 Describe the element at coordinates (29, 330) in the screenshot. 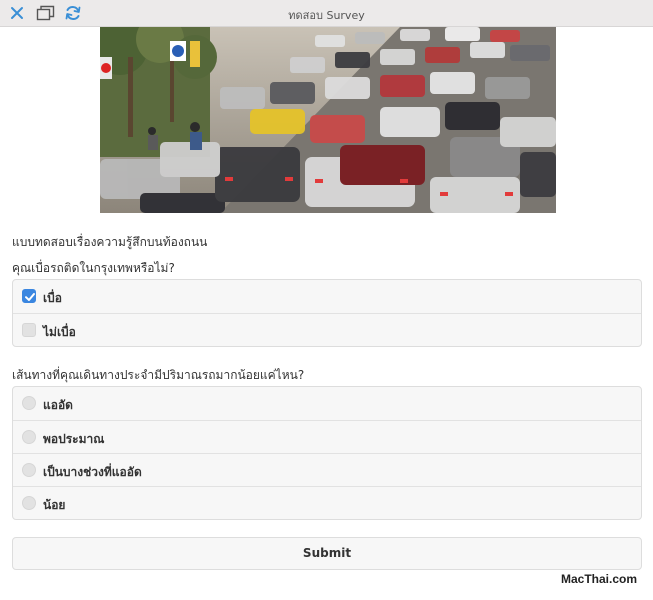

I see `checkbox-icon` at that location.